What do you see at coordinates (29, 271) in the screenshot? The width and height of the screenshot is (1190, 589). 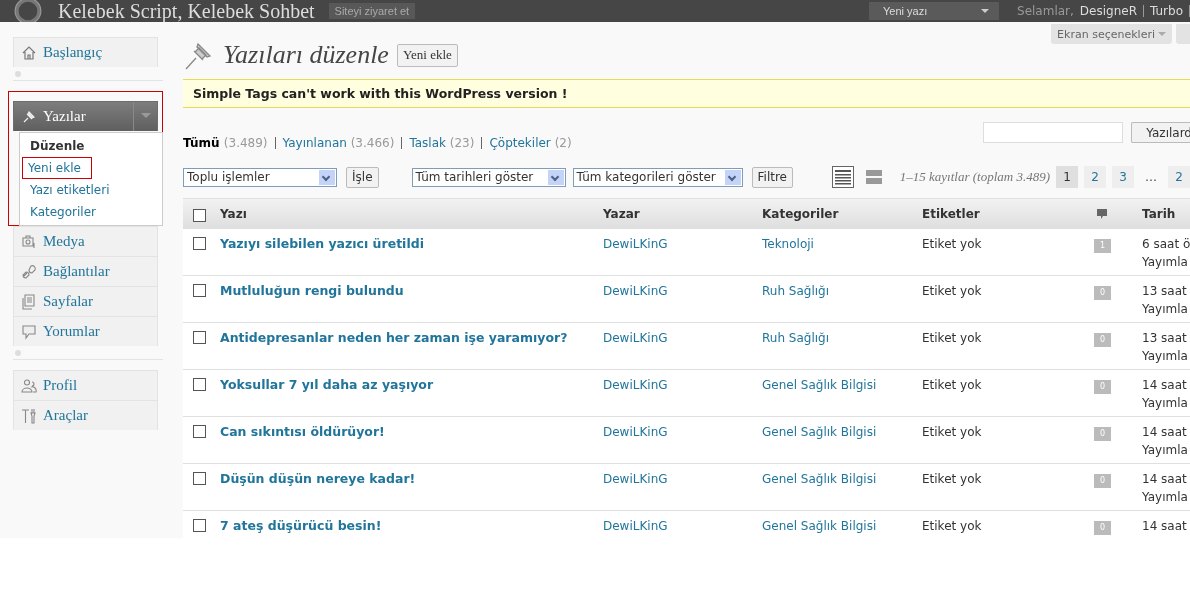 I see `link-icon` at bounding box center [29, 271].